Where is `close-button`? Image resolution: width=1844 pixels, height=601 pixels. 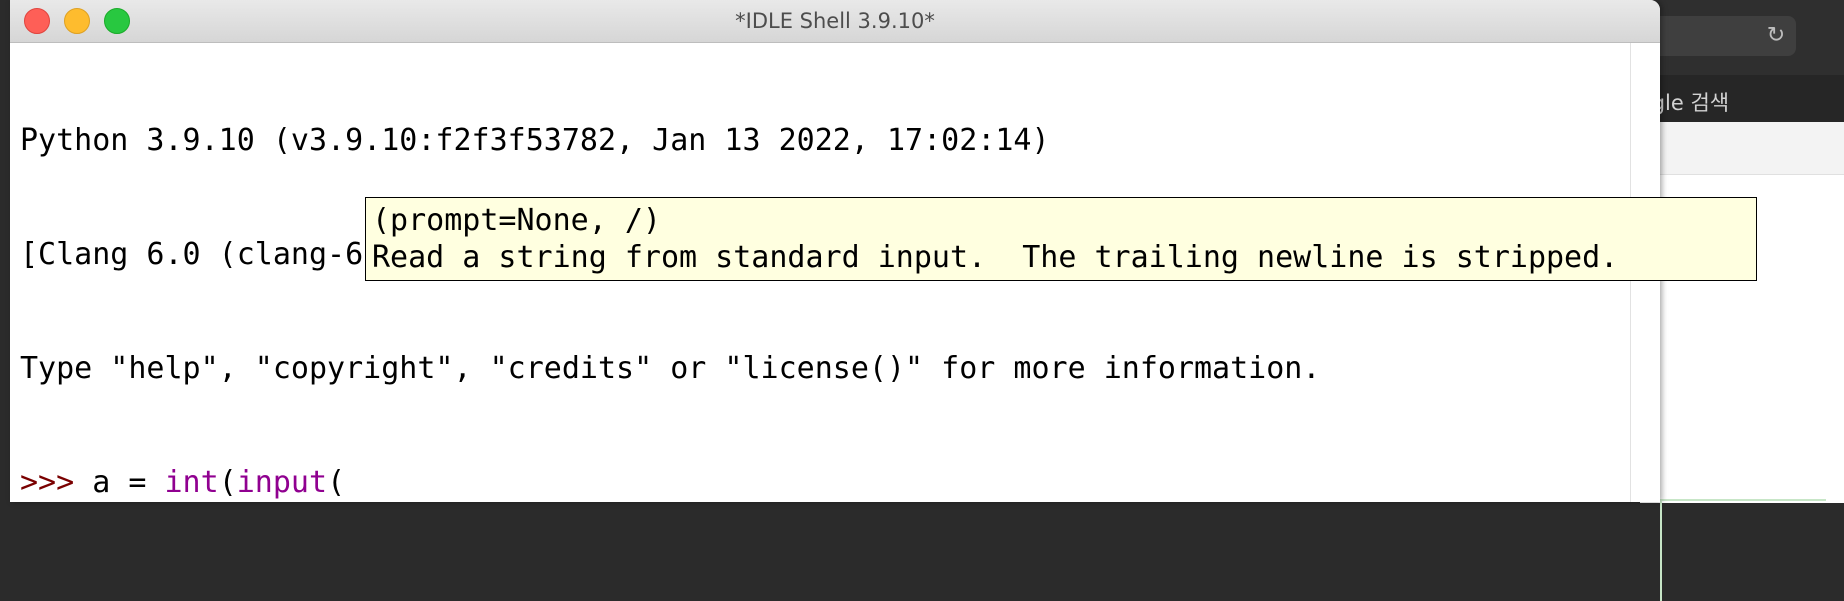 close-button is located at coordinates (37, 21).